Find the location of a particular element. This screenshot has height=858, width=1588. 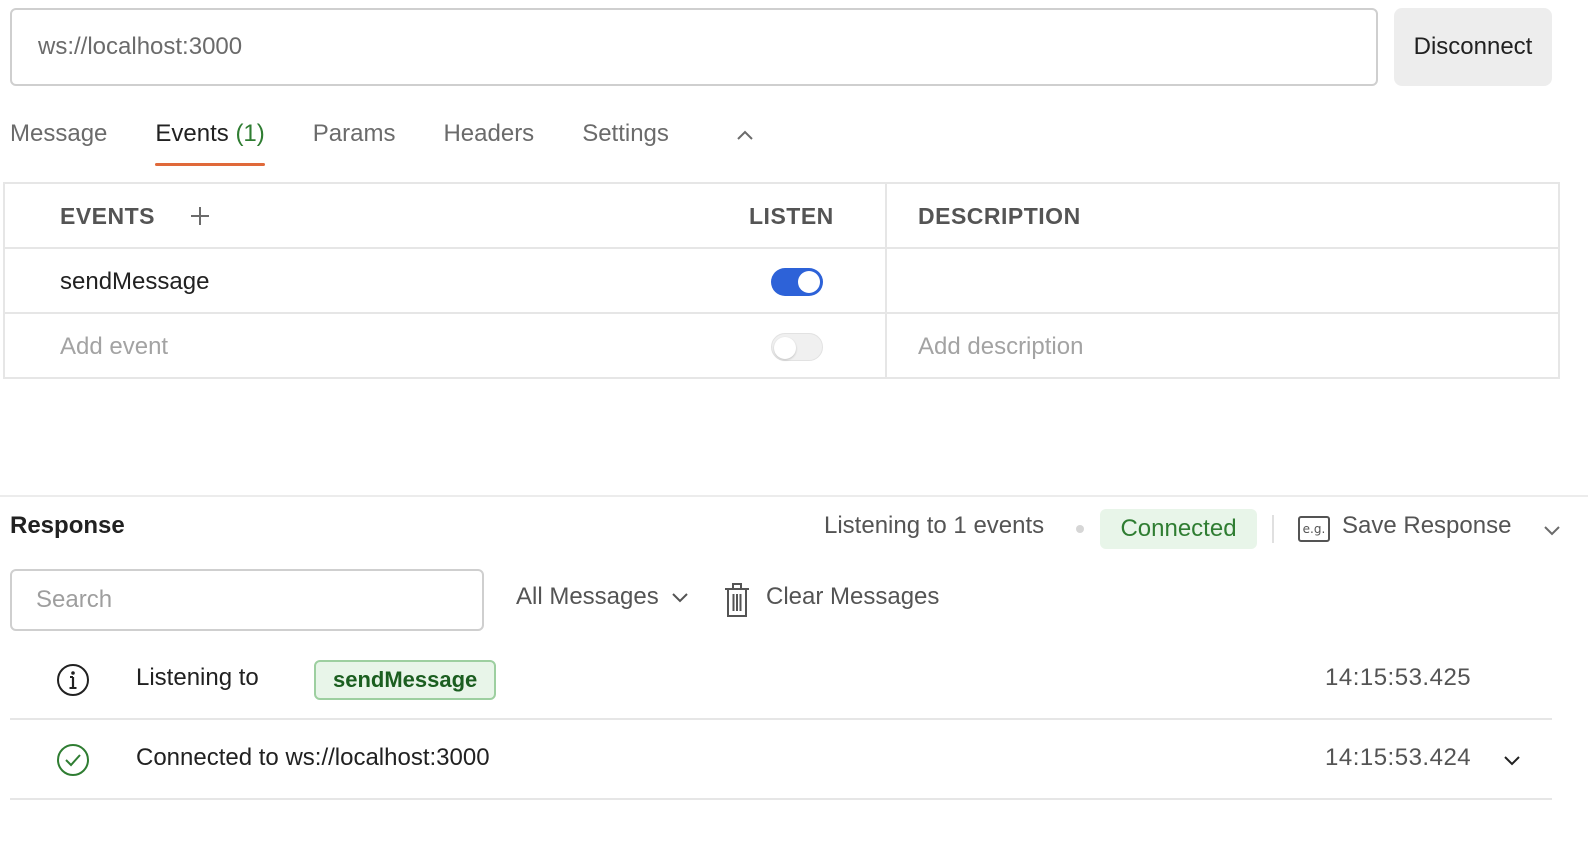

log-message-text: Connected to ws://localhost:3000 is located at coordinates (313, 757).